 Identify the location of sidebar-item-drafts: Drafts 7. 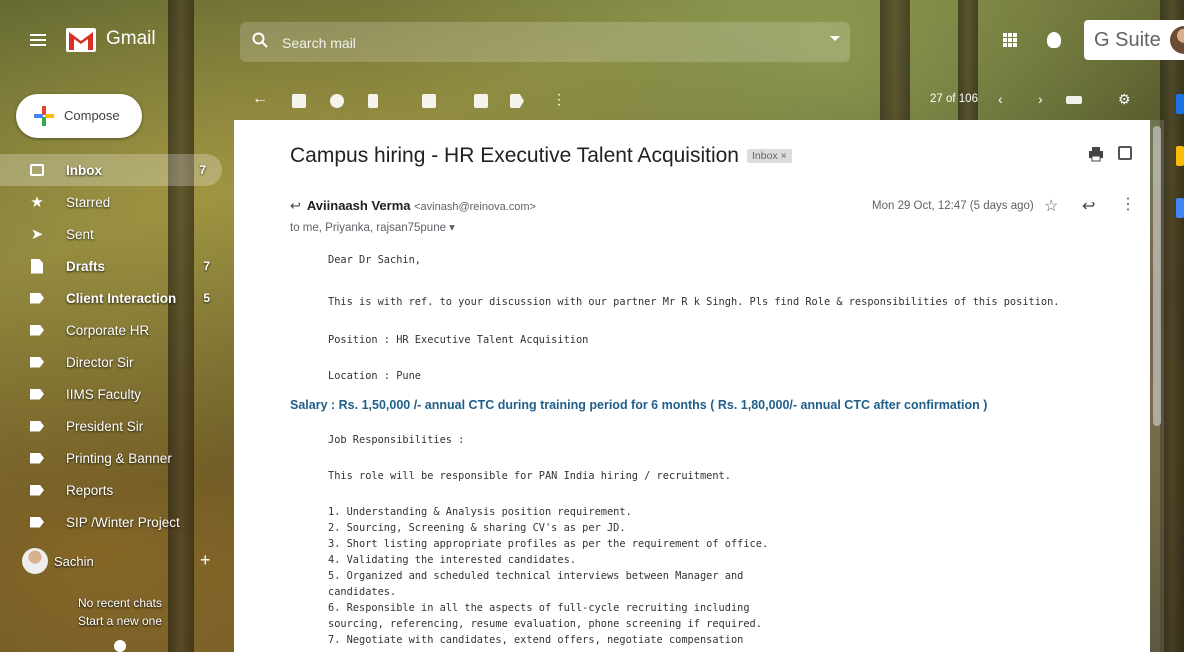
(113, 266).